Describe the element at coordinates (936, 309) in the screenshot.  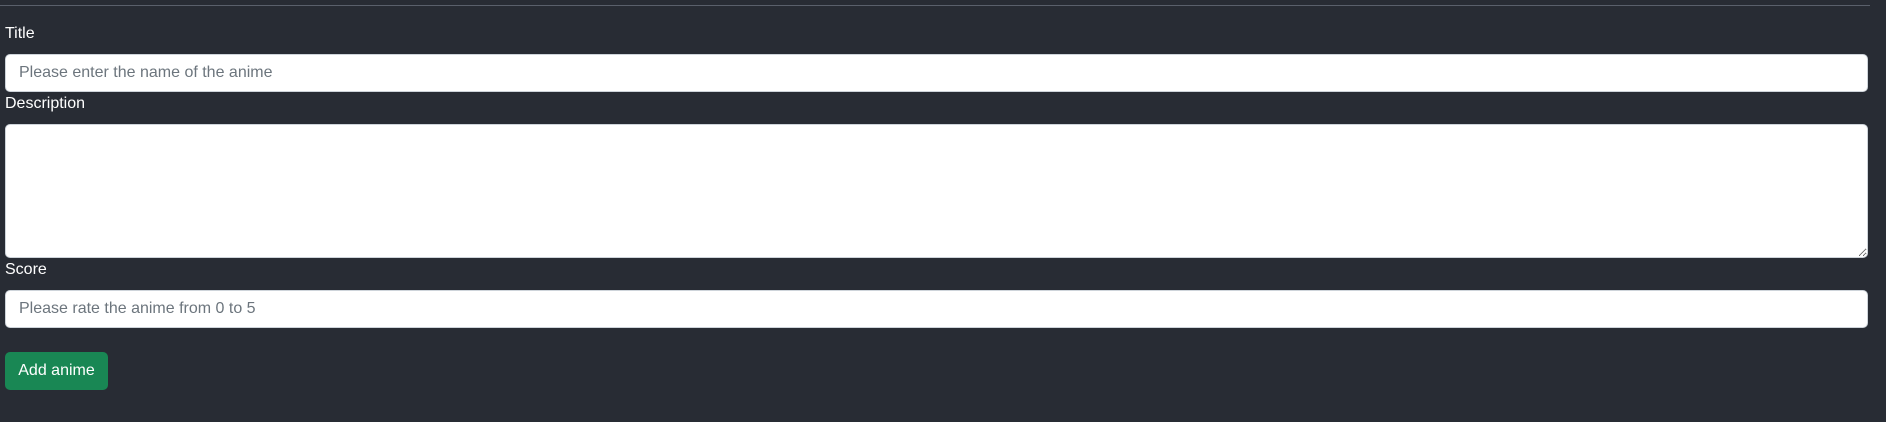
I see `score-input` at that location.